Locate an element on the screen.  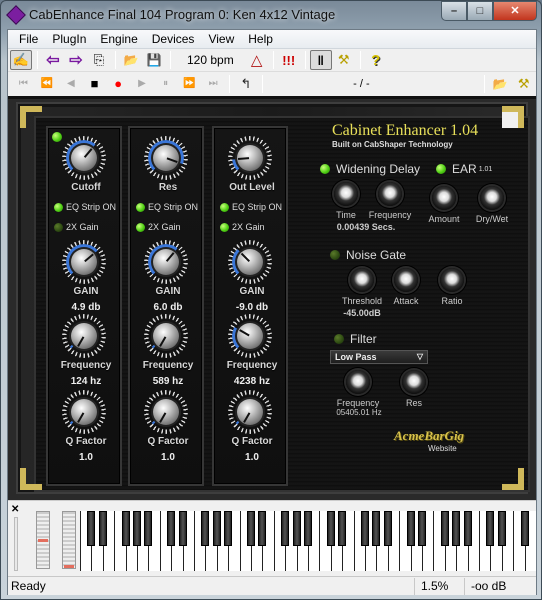
filter-type-dropdown: Low Pass ▽ is located at coordinates (379, 357).